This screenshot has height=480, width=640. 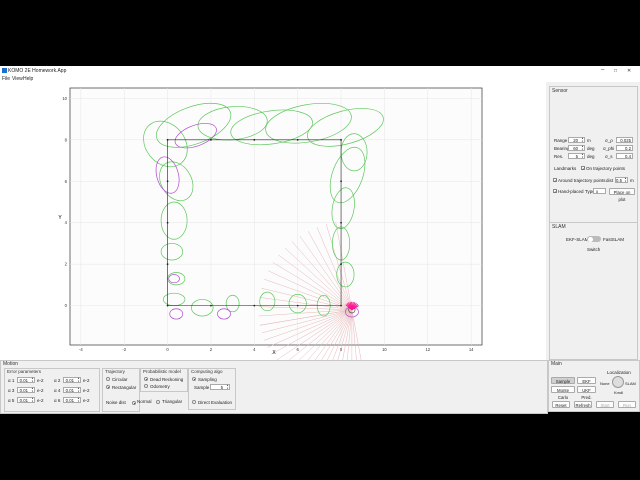 What do you see at coordinates (160, 386) in the screenshot?
I see `odometry-label: Odometry` at bounding box center [160, 386].